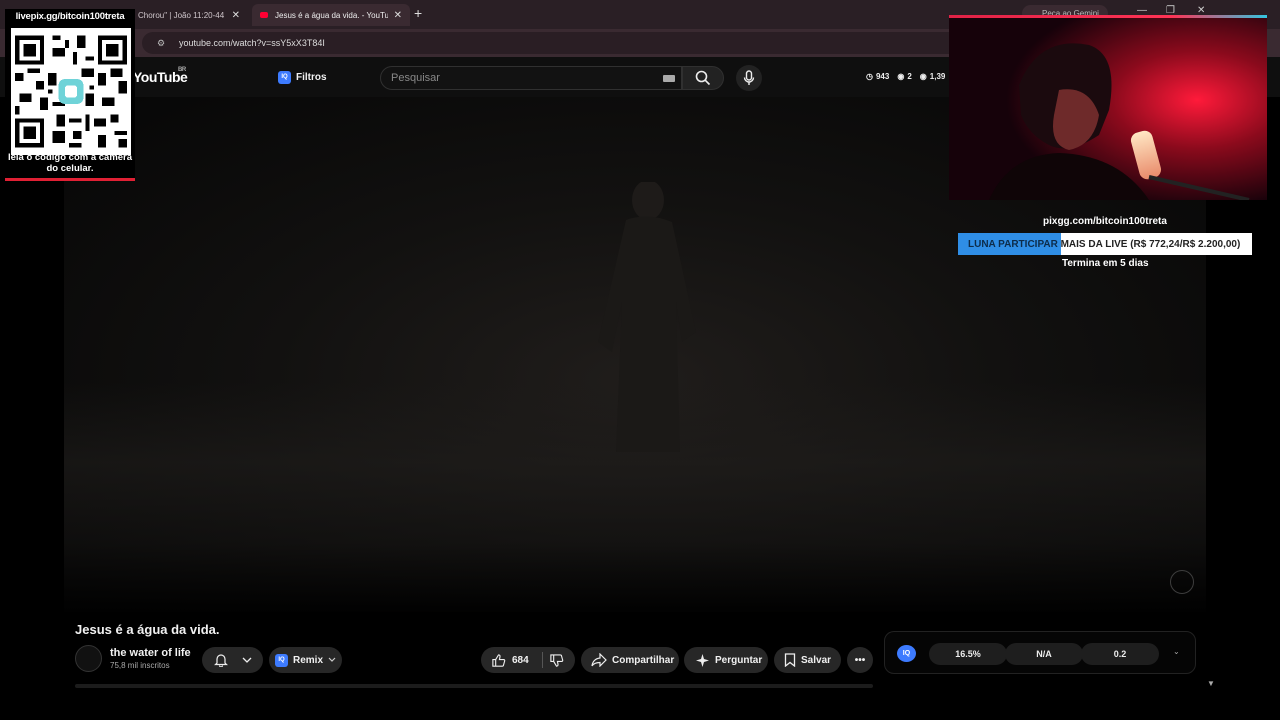 The height and width of the screenshot is (720, 1280). I want to click on video-title: Jesus é a água da vida., so click(147, 629).